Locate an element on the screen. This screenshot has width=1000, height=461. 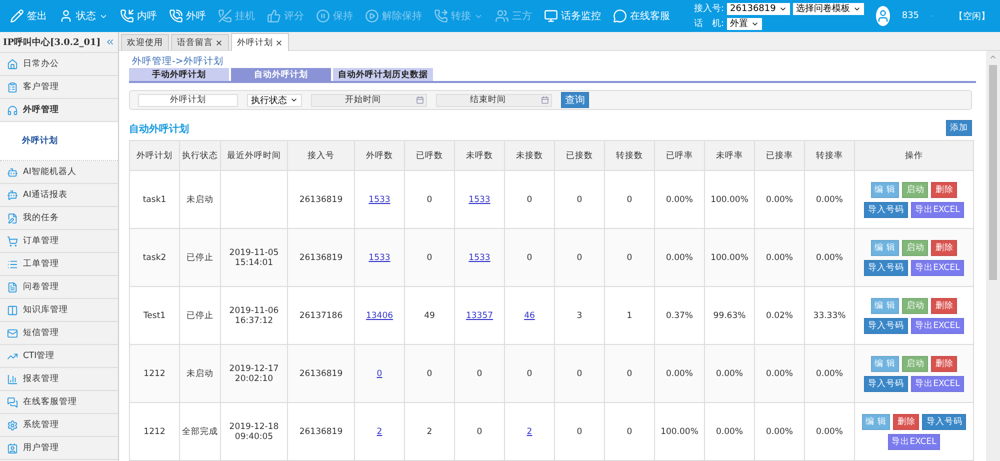
sub-tab: 手动外呼计划 is located at coordinates (179, 74).